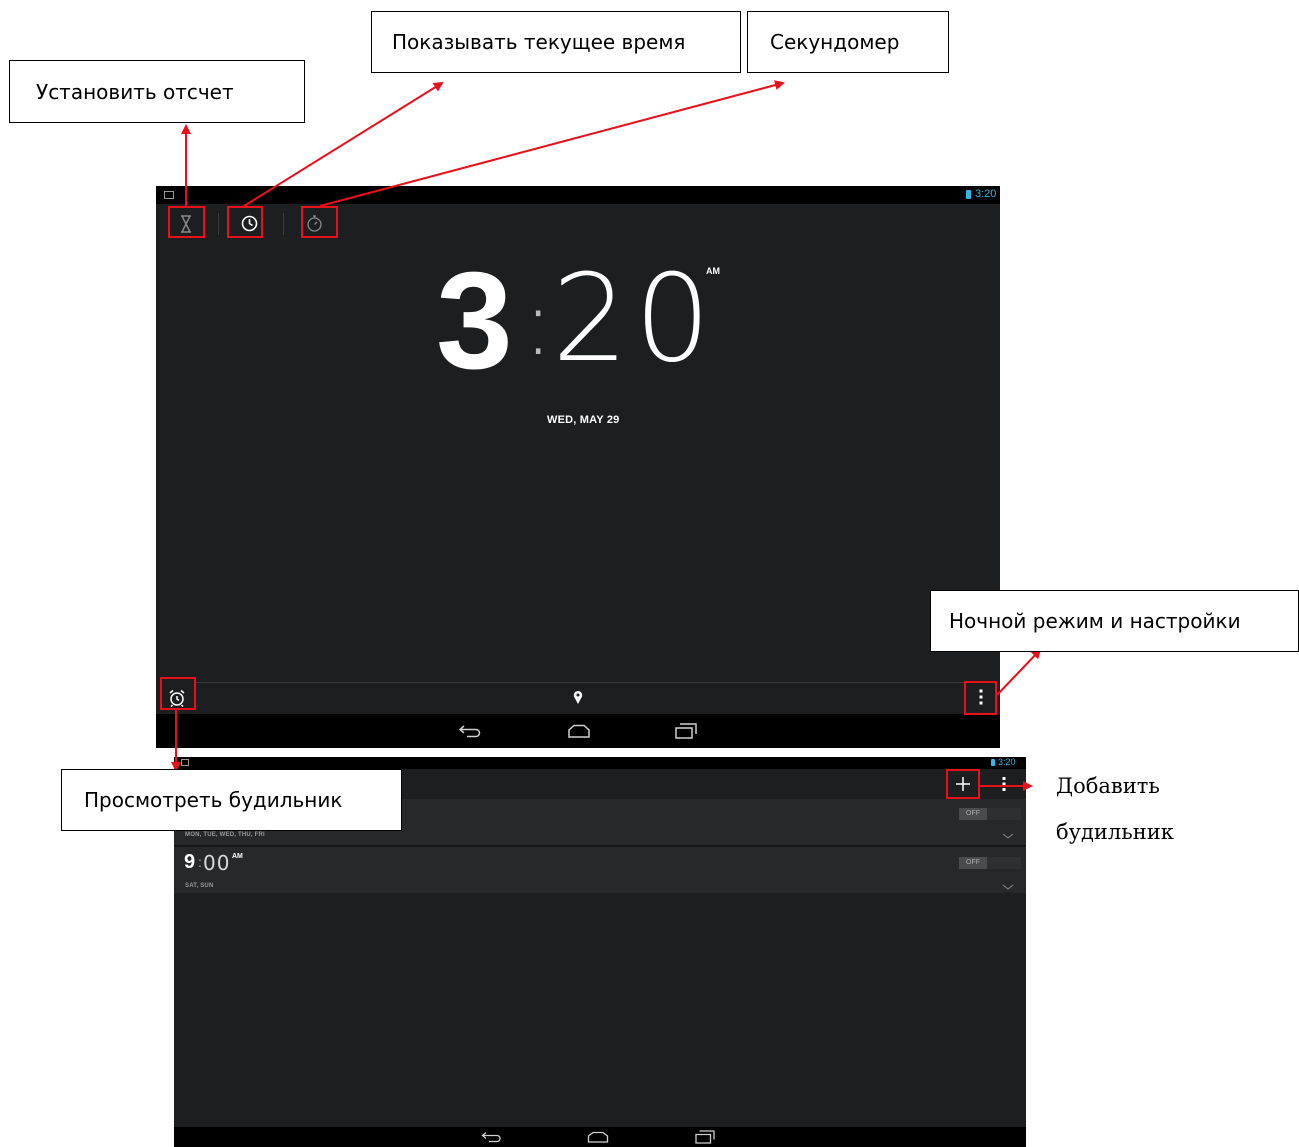 This screenshot has height=1147, width=1299. I want to click on callout-set-timer: Установить отсчет, so click(157, 91).